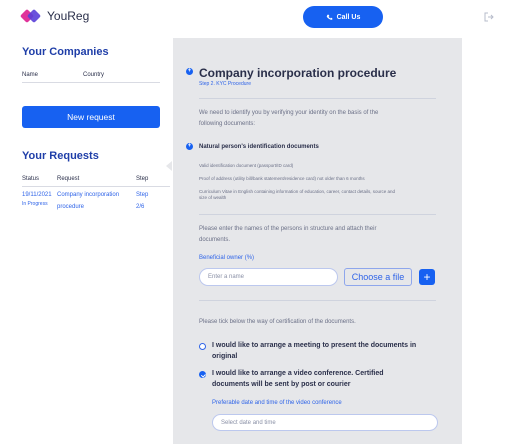  I want to click on beneficial-owner-label: Beneficial owner (%), so click(227, 258).